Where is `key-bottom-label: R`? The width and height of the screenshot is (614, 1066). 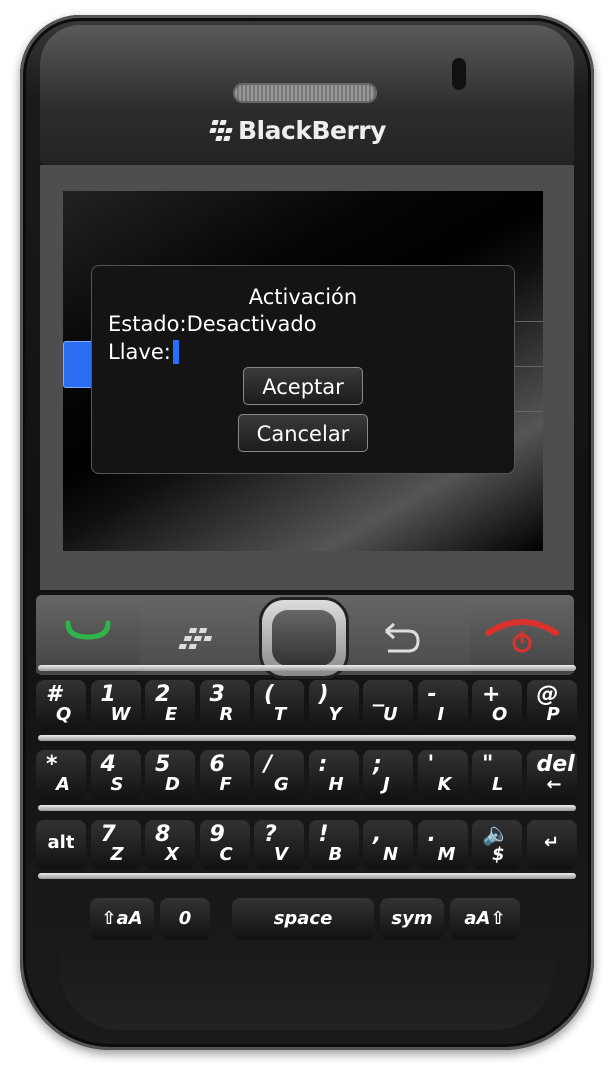 key-bottom-label: R is located at coordinates (226, 714).